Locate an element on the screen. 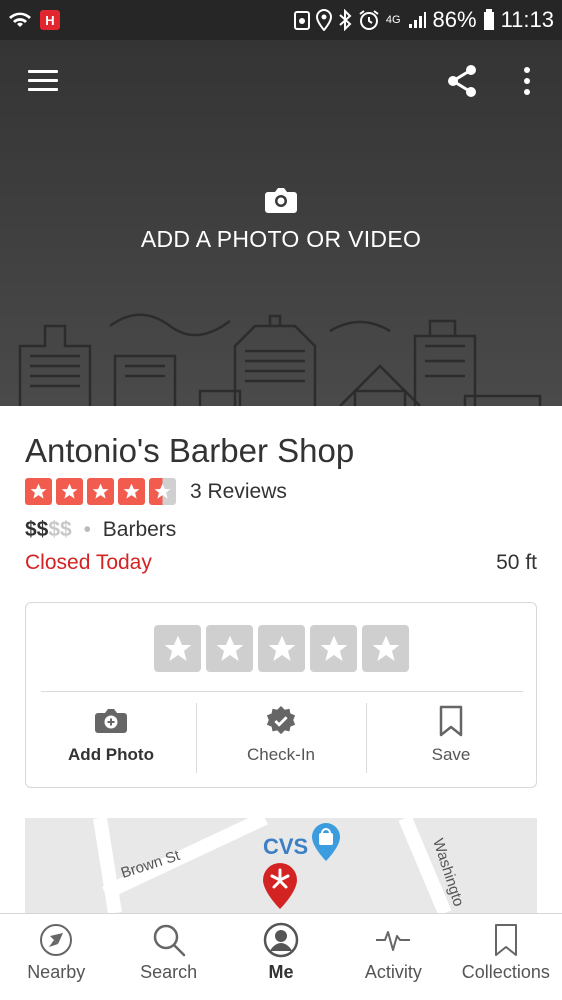  battery-percent: 86% is located at coordinates (454, 19).